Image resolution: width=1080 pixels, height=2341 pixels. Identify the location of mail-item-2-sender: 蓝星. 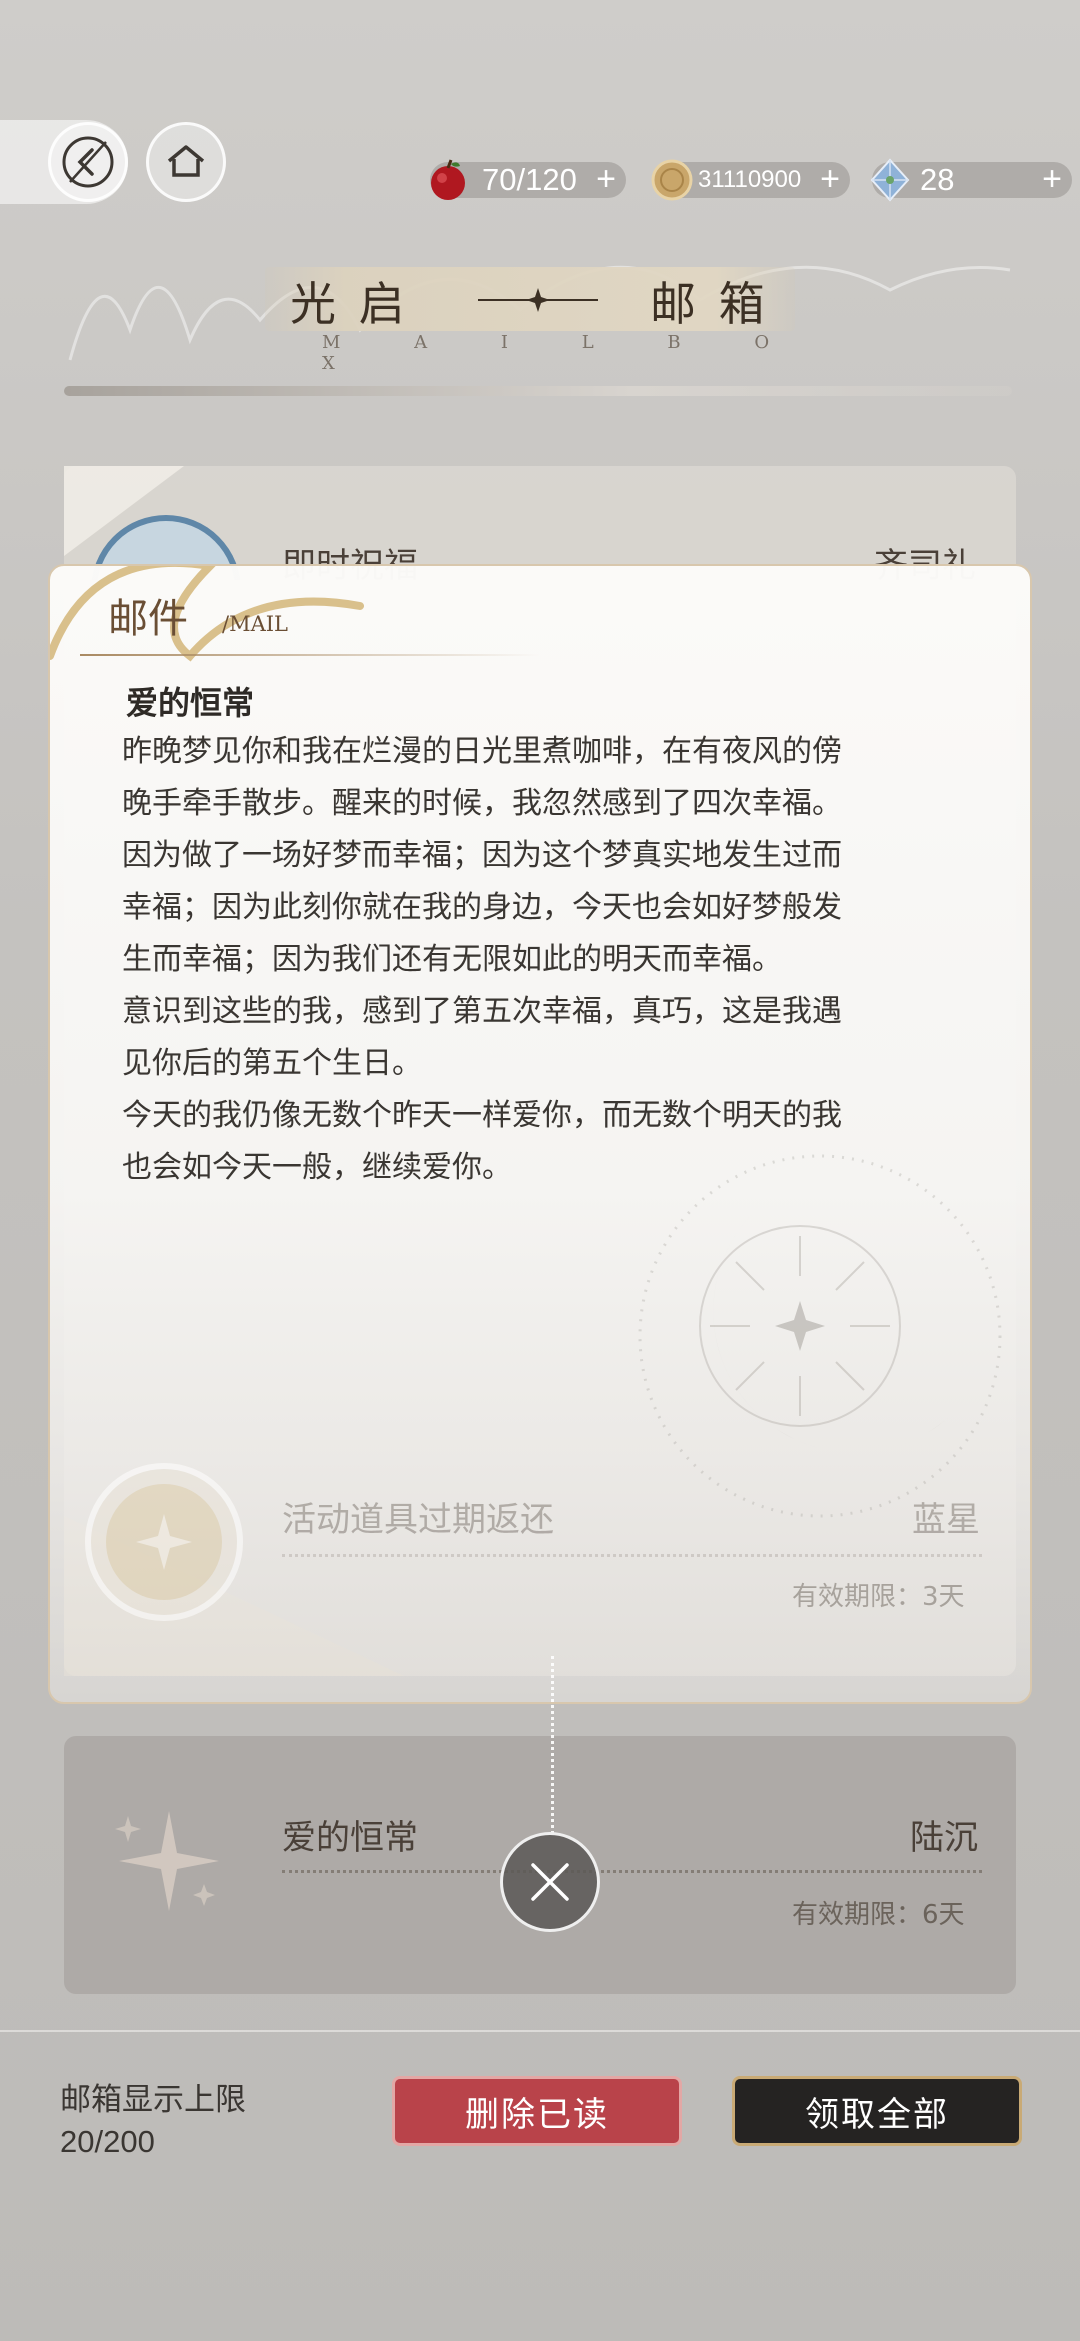
(946, 1520).